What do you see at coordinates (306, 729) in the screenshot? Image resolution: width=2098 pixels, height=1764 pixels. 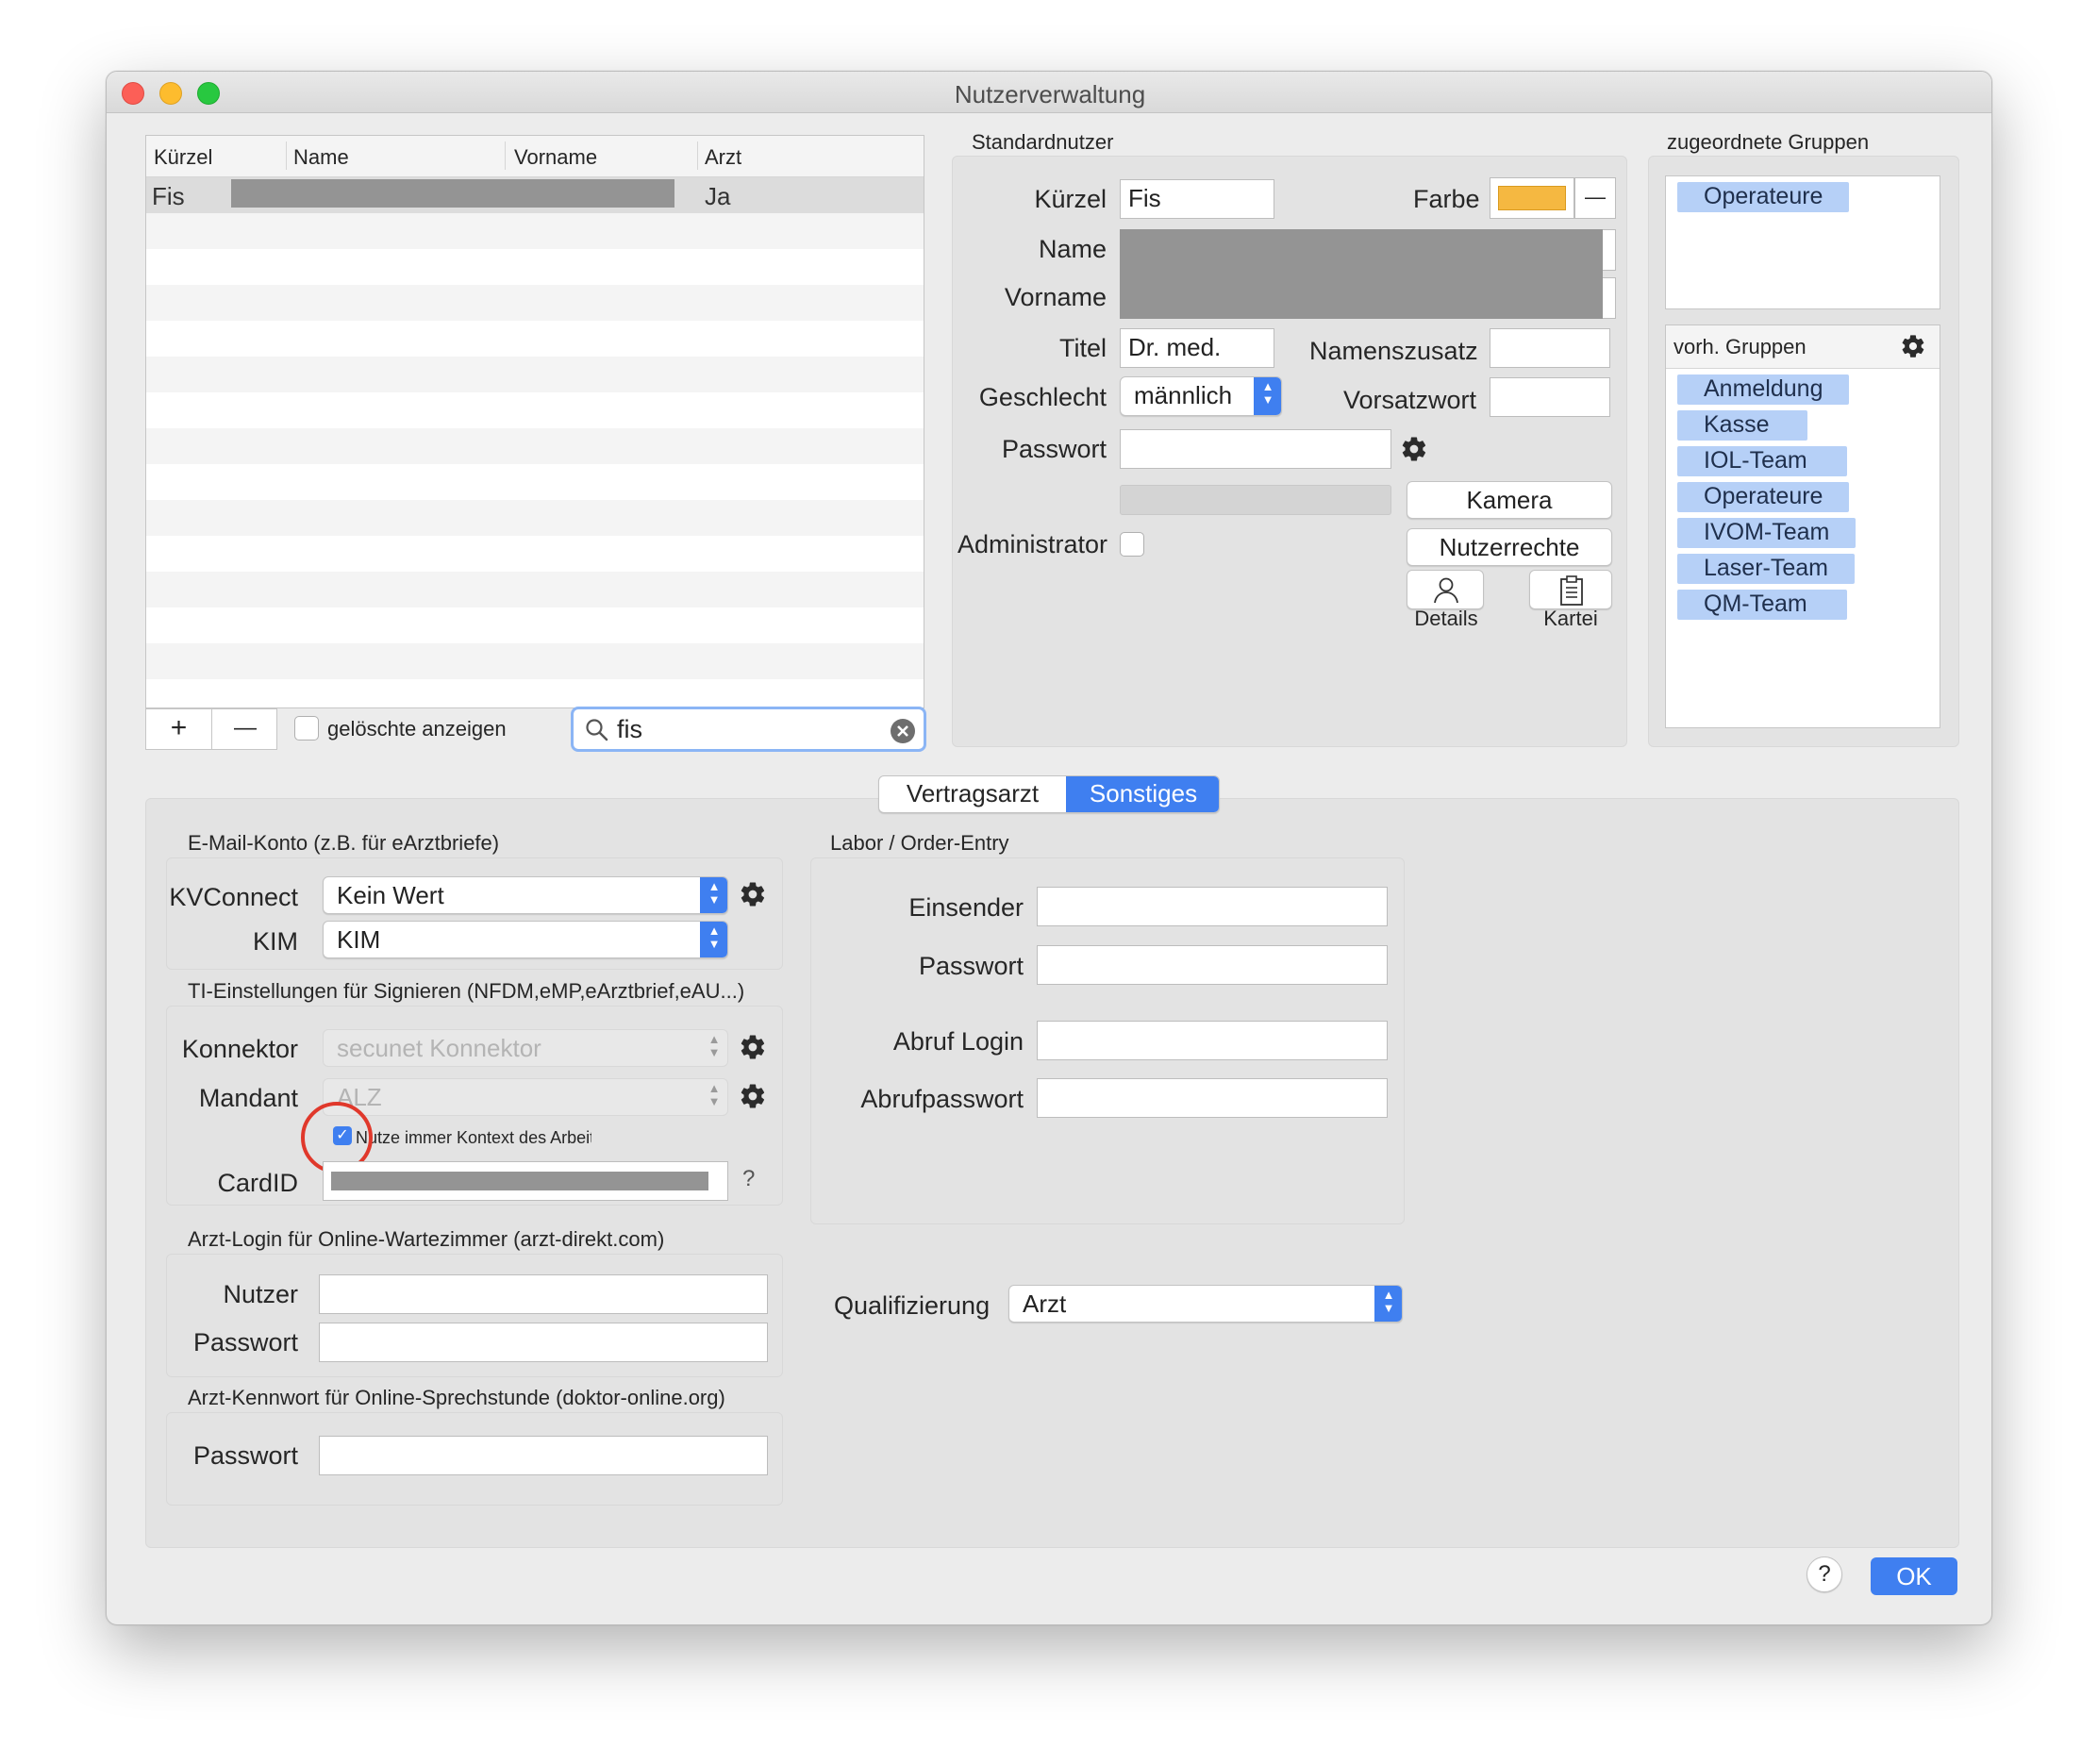 I see `show-deleted-checkbox` at bounding box center [306, 729].